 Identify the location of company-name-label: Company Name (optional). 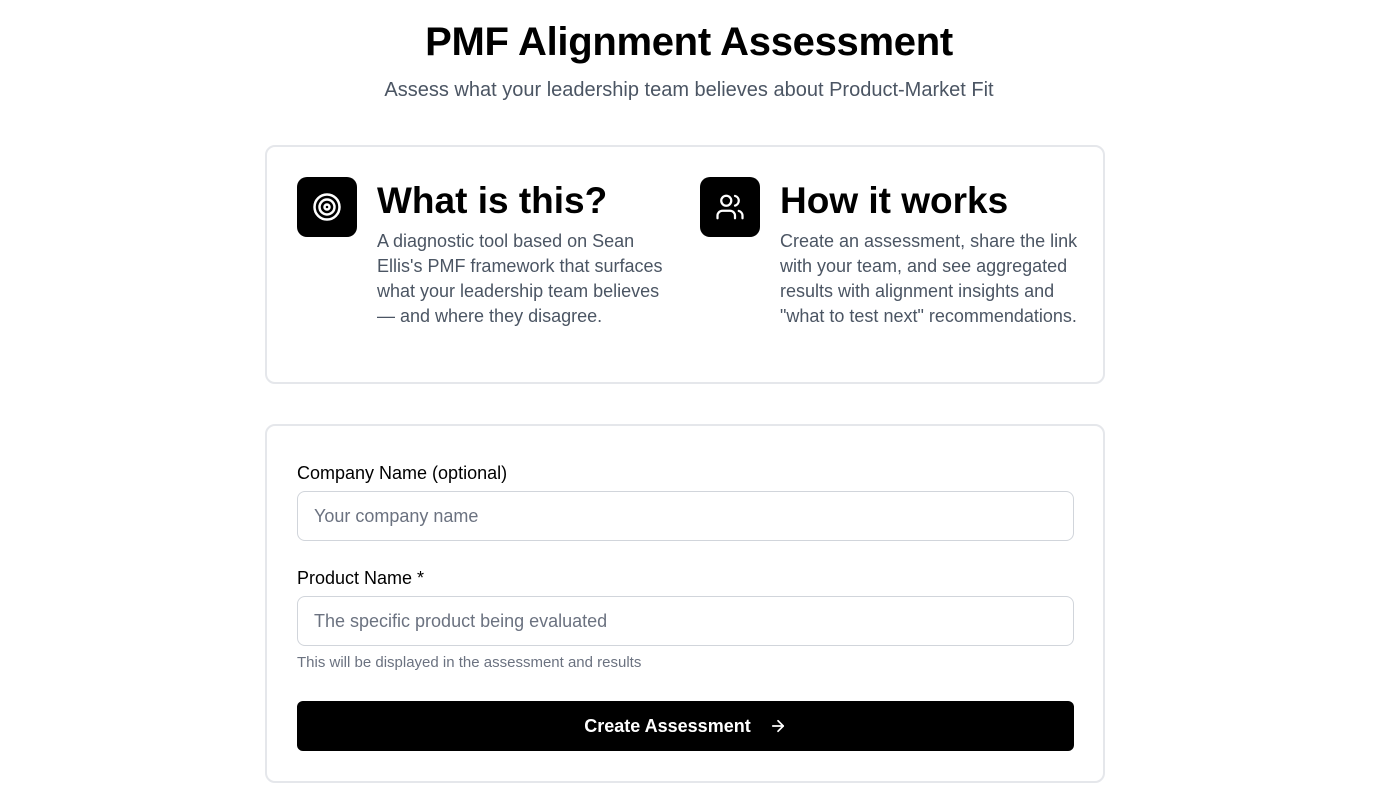
(402, 473).